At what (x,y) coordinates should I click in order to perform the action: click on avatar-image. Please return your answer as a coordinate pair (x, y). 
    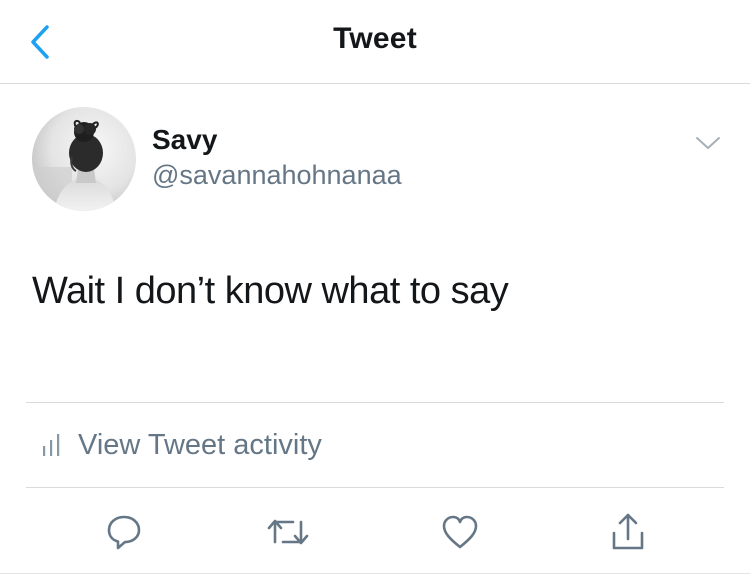
    Looking at the image, I should click on (84, 159).